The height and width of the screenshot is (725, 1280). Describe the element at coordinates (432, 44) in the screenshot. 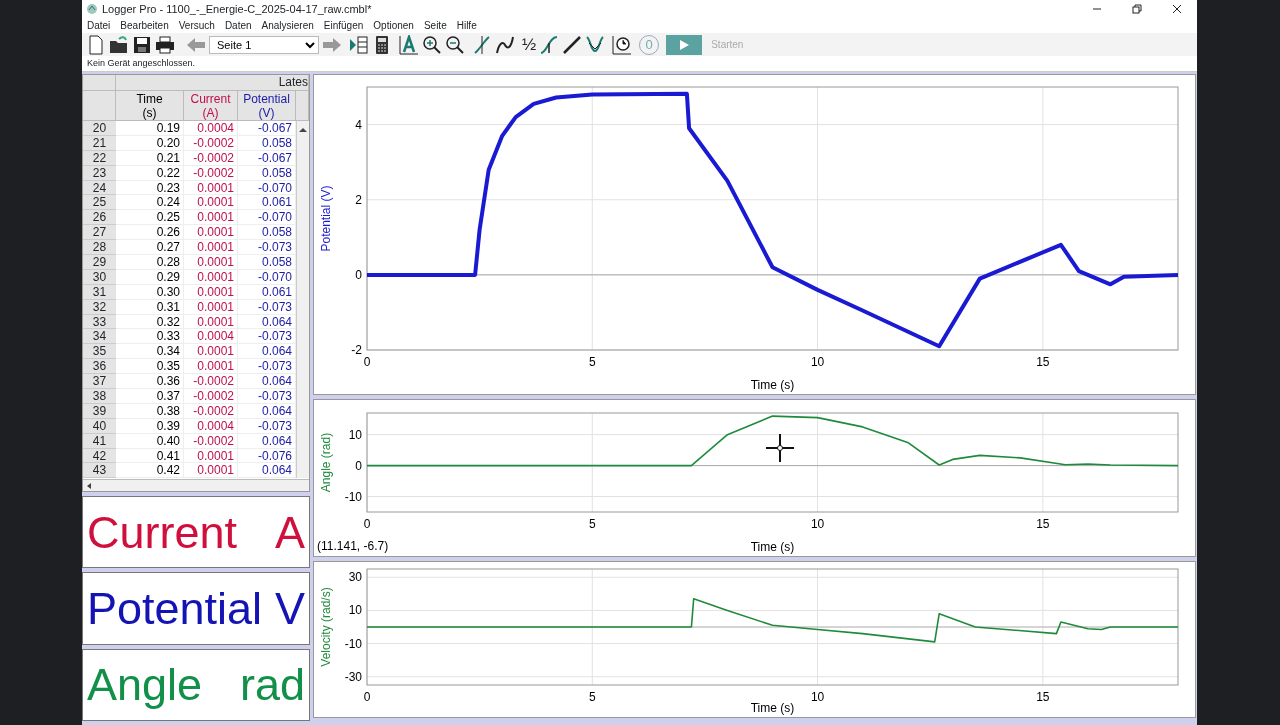

I see `zoom-in-icon` at that location.